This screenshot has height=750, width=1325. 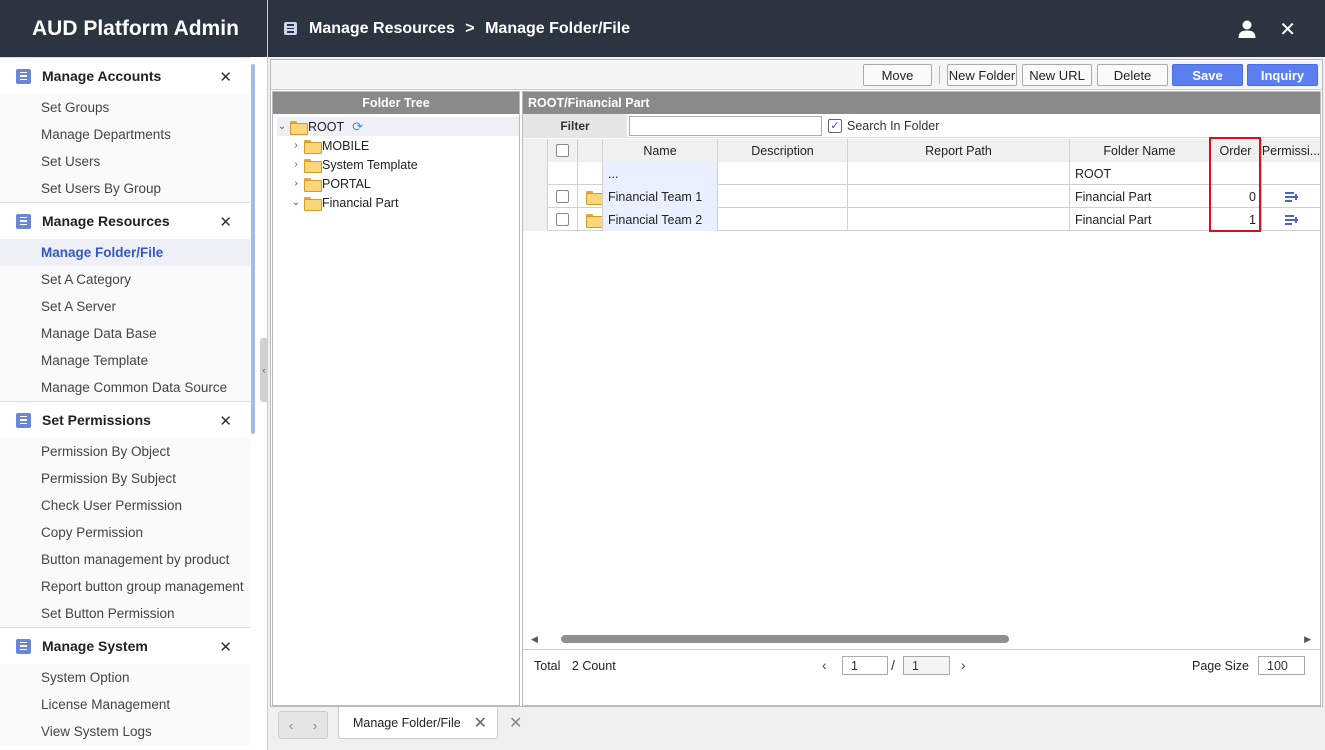 I want to click on folder-open-icon, so click(x=299, y=127).